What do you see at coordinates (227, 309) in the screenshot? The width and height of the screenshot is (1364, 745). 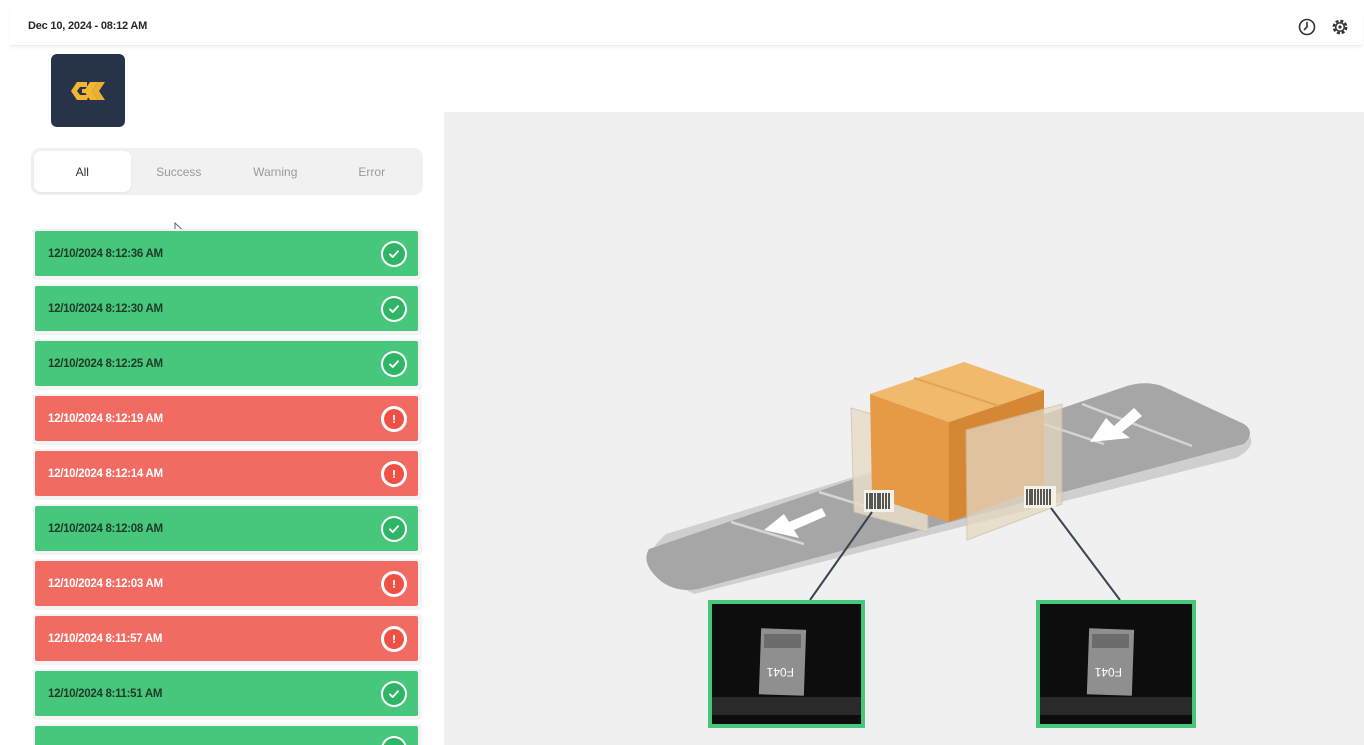 I see `log-entry: 12/10/2024 8:12:30 AM` at bounding box center [227, 309].